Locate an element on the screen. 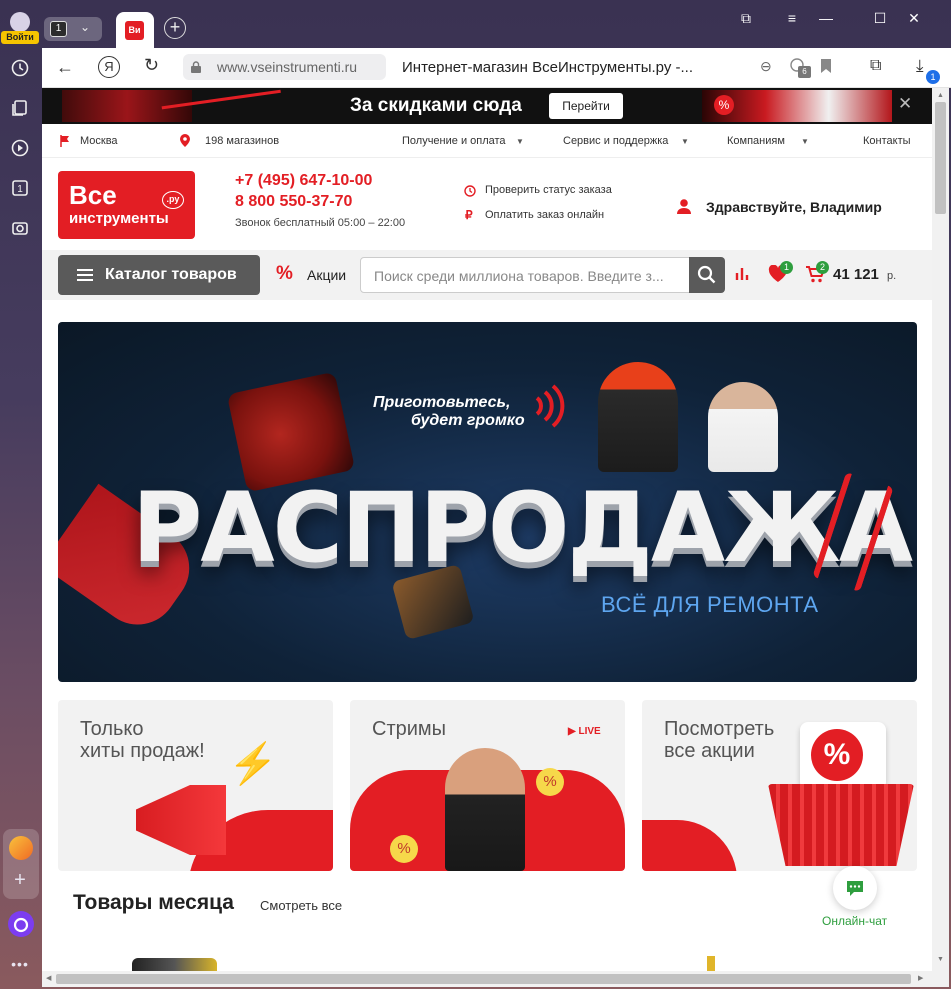 This screenshot has width=951, height=989. bookmark-icon is located at coordinates (826, 66).